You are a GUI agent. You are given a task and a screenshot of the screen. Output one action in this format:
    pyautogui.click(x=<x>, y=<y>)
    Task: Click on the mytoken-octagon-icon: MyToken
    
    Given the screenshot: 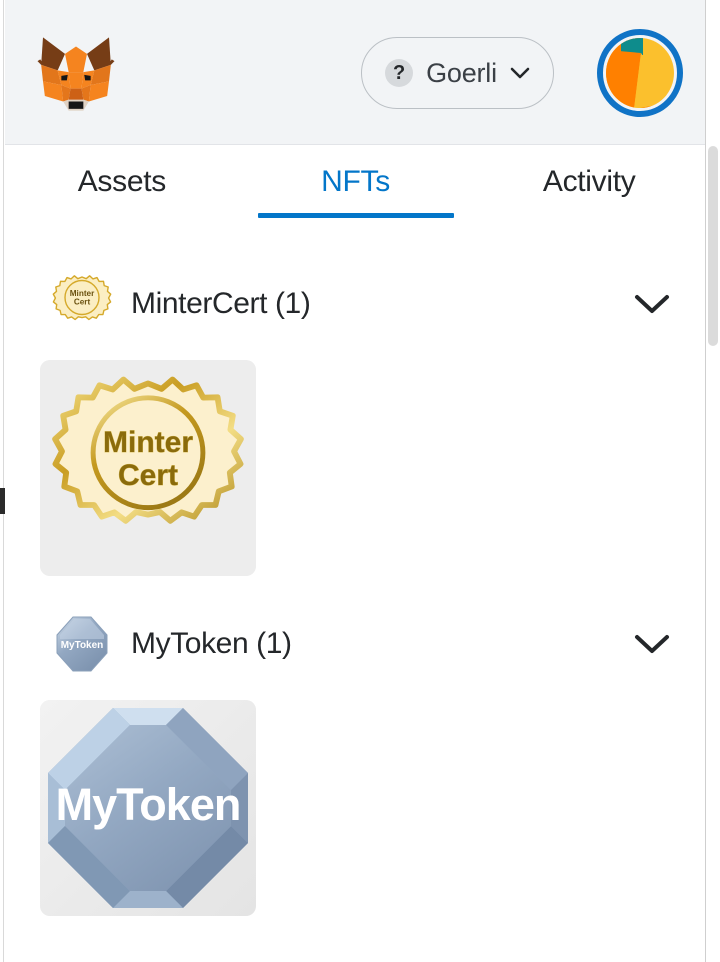 What is the action you would take?
    pyautogui.click(x=82, y=644)
    